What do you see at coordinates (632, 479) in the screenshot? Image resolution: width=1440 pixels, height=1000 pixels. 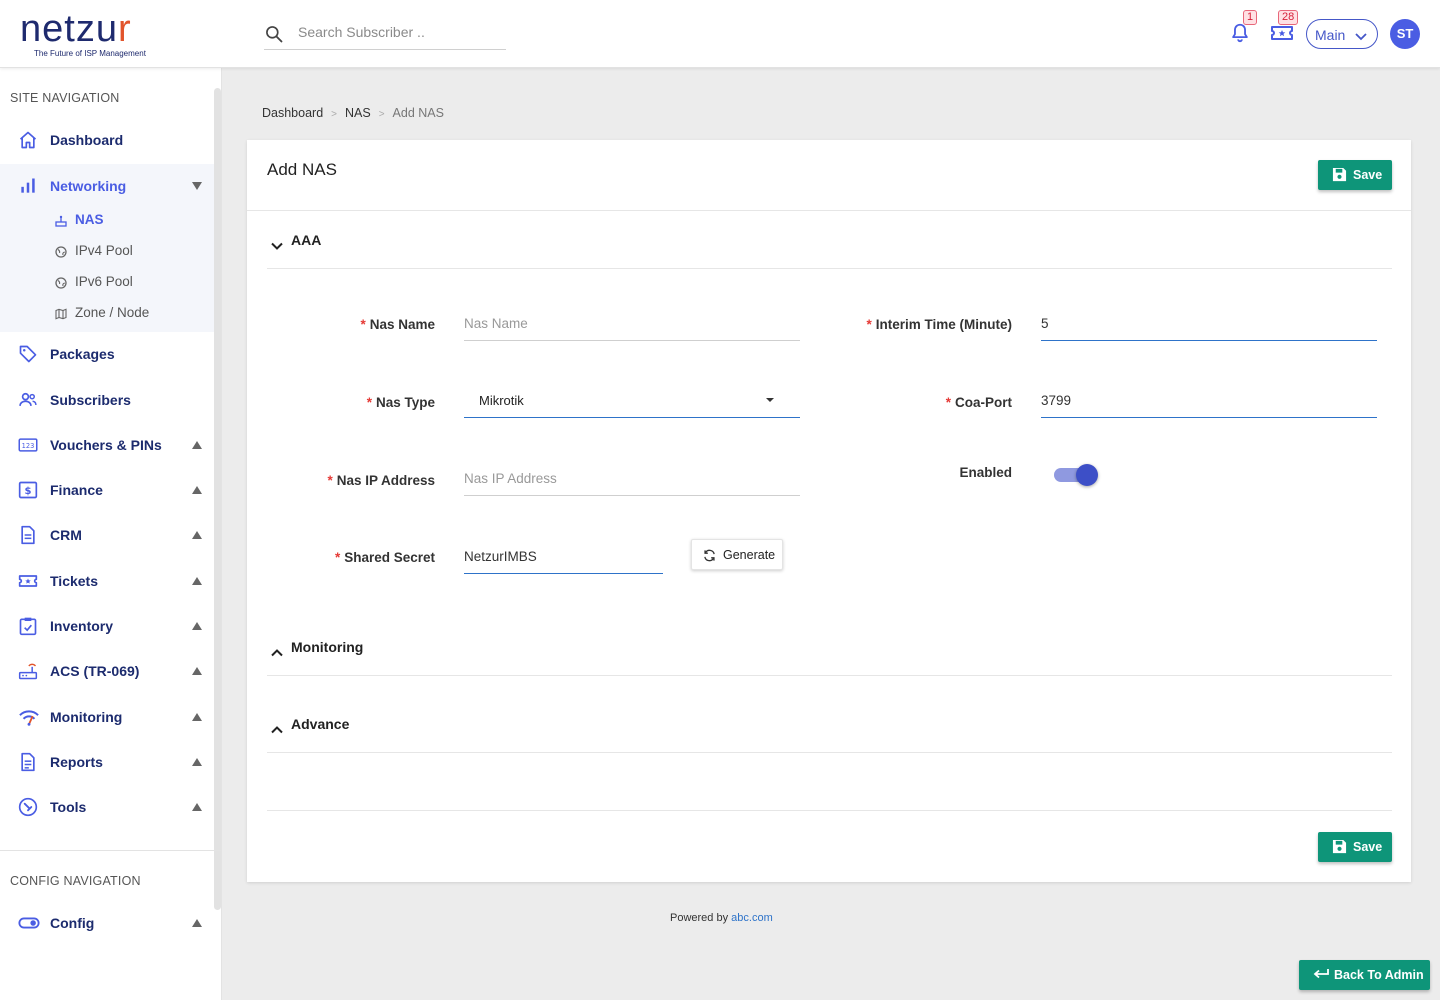 I see `nas-ip-input` at bounding box center [632, 479].